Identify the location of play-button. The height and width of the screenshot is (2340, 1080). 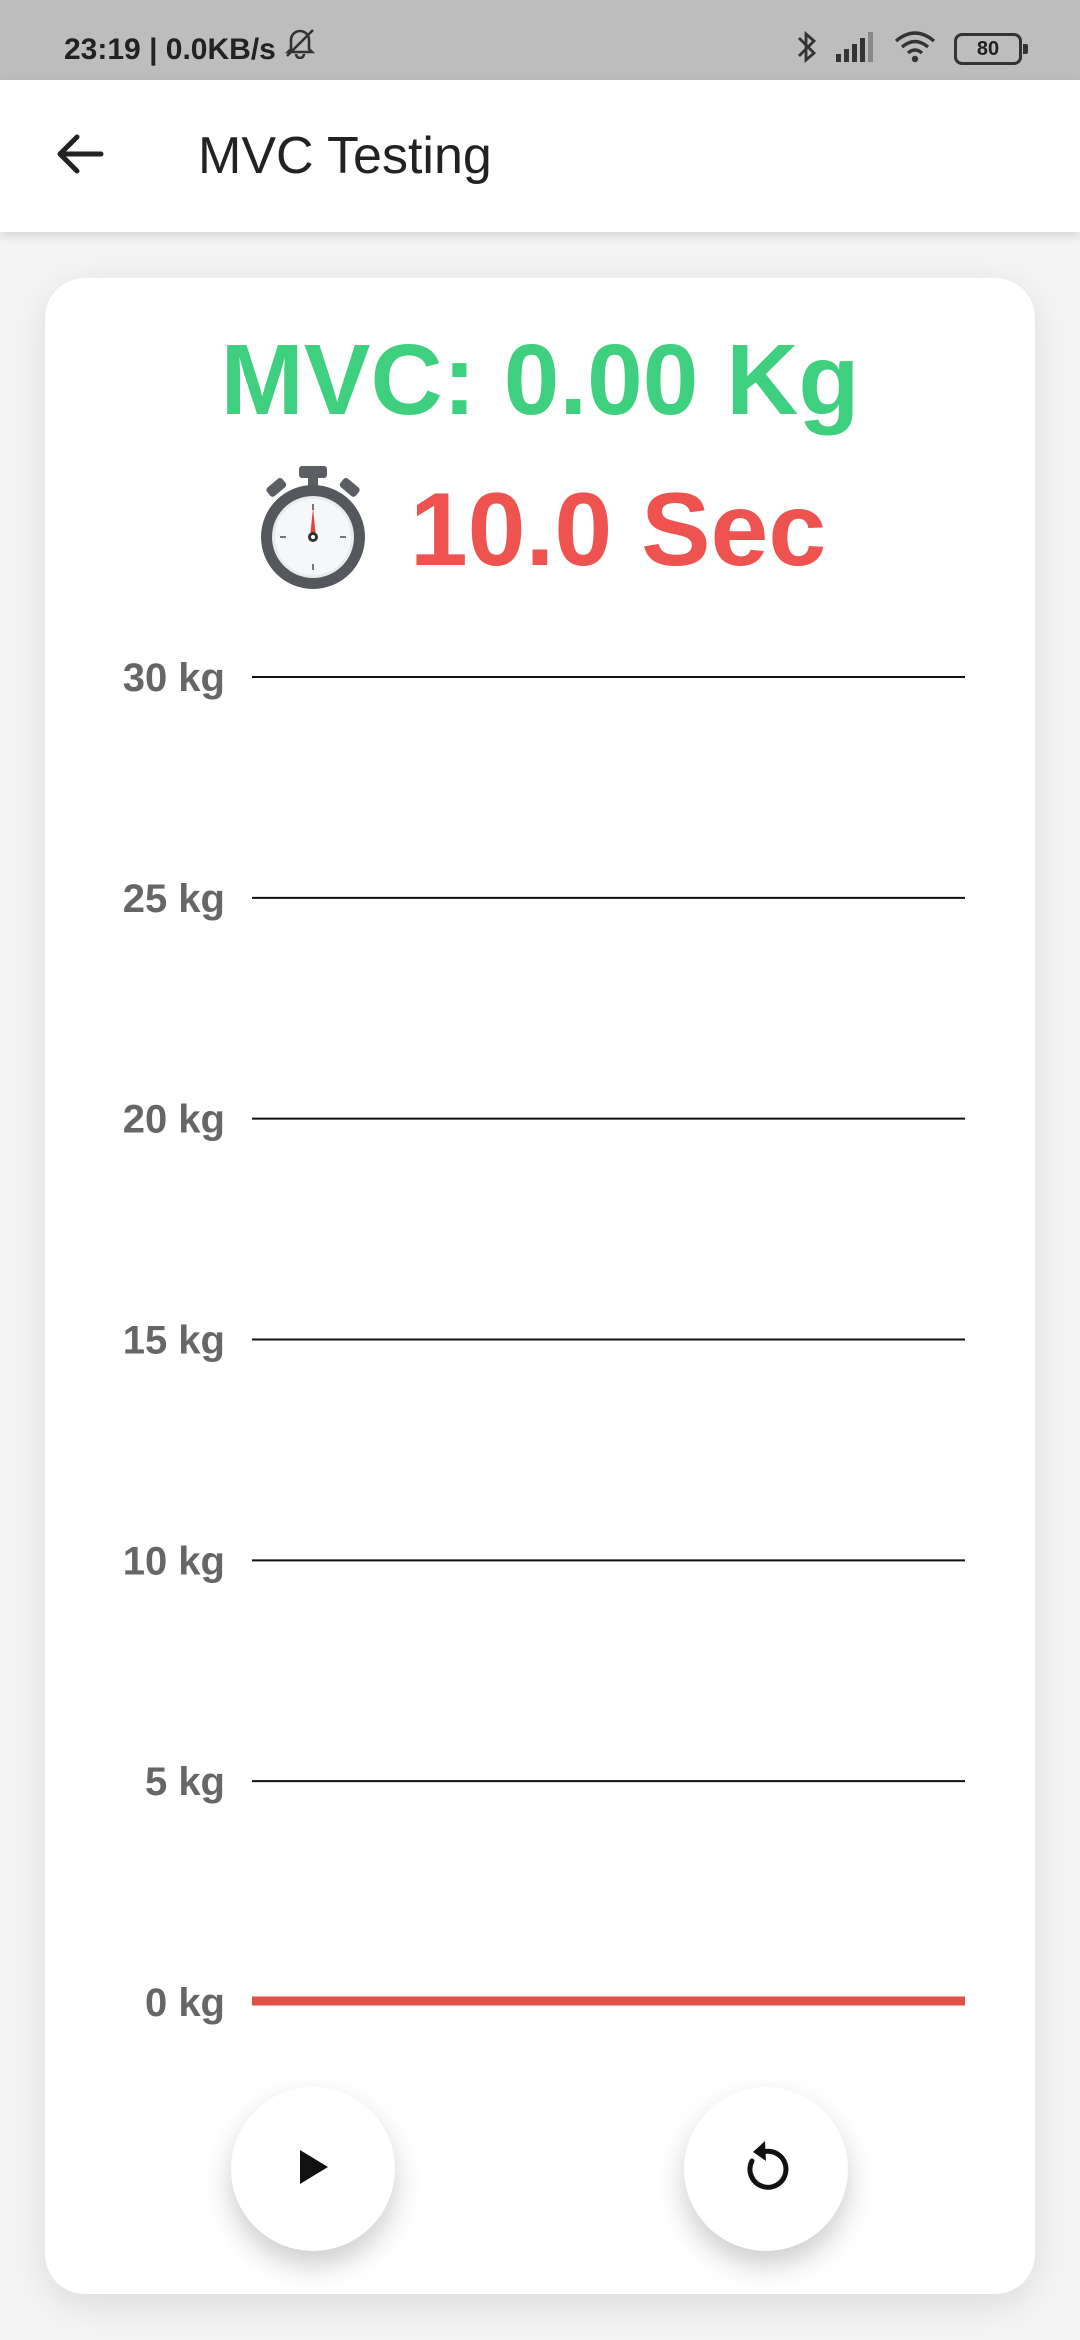
(313, 2169).